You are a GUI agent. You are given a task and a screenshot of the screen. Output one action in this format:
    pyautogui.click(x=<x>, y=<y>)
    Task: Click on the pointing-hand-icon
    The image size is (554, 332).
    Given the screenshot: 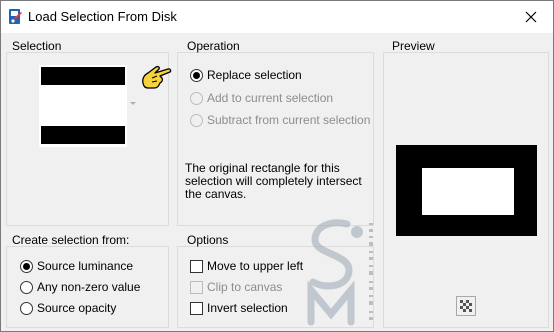 What is the action you would take?
    pyautogui.click(x=157, y=77)
    